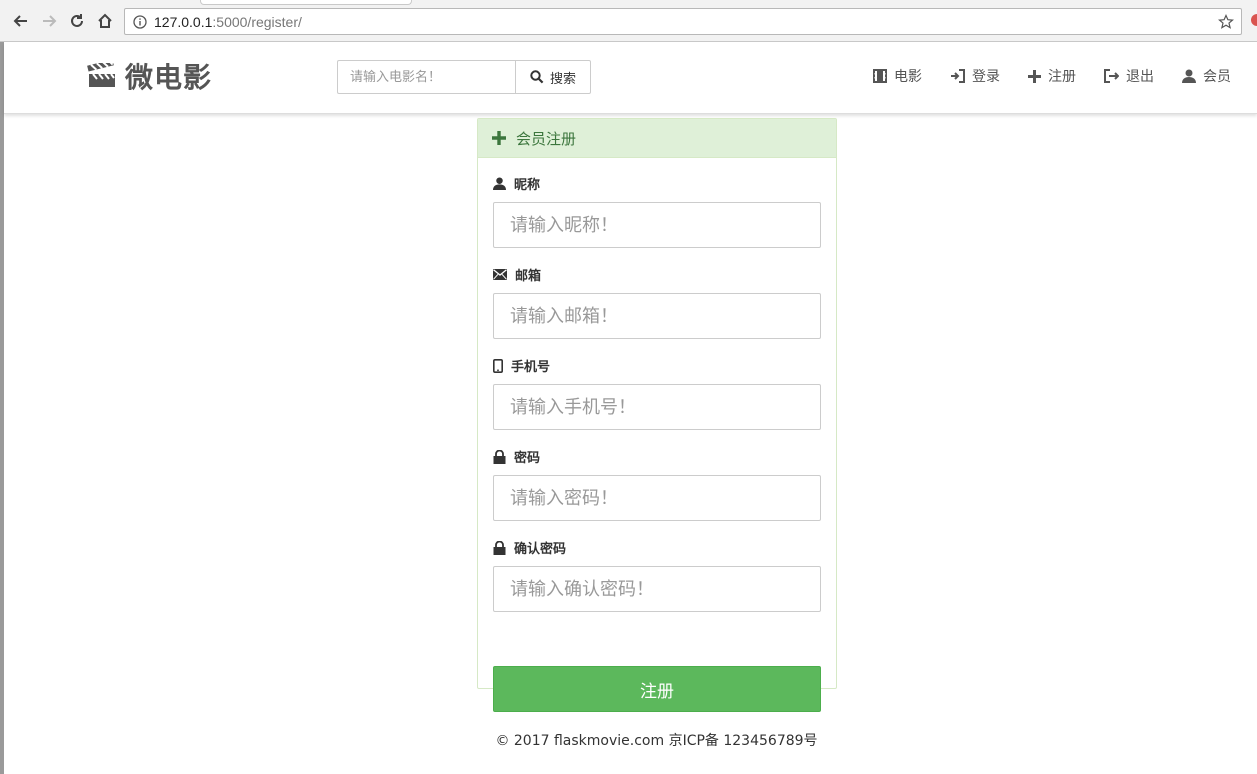 The width and height of the screenshot is (1257, 774). What do you see at coordinates (528, 276) in the screenshot?
I see `email-label-text: 邮箱` at bounding box center [528, 276].